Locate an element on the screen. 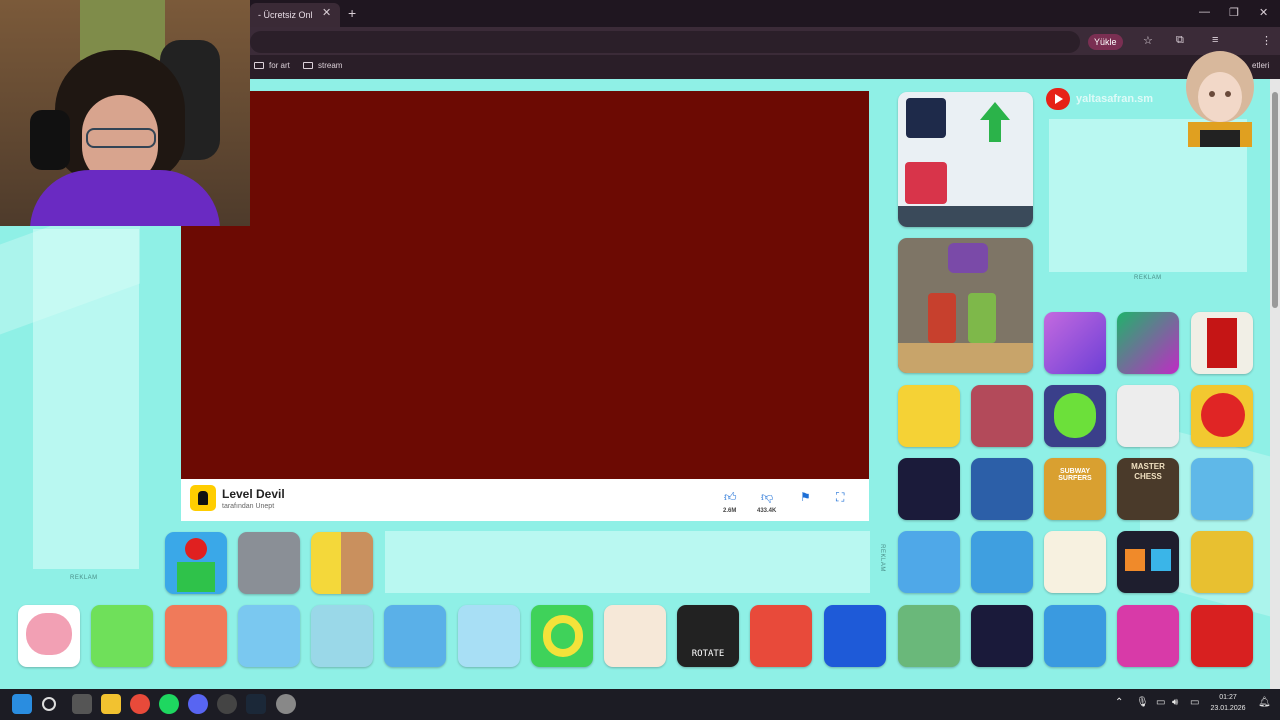 The width and height of the screenshot is (1280, 720). minimize-button: — is located at coordinates (1204, 12).